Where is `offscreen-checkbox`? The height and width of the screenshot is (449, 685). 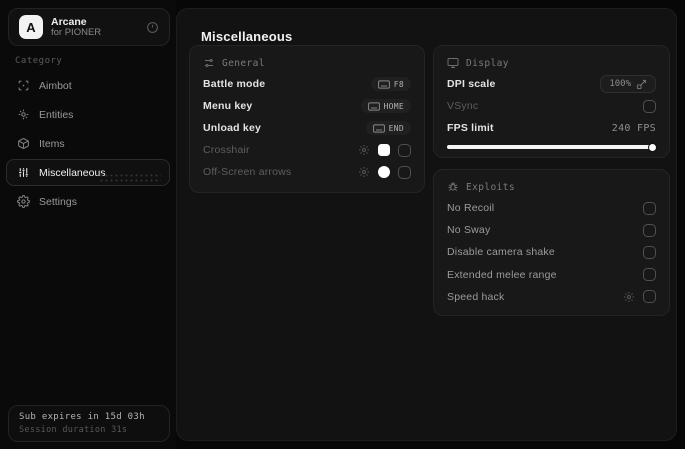 offscreen-checkbox is located at coordinates (404, 172).